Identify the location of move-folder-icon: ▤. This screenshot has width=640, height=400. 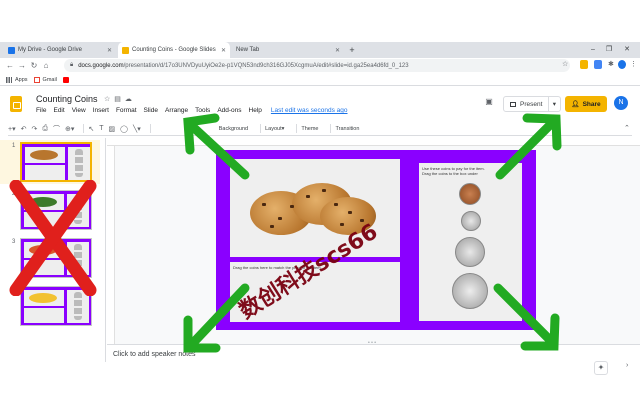
(119, 99).